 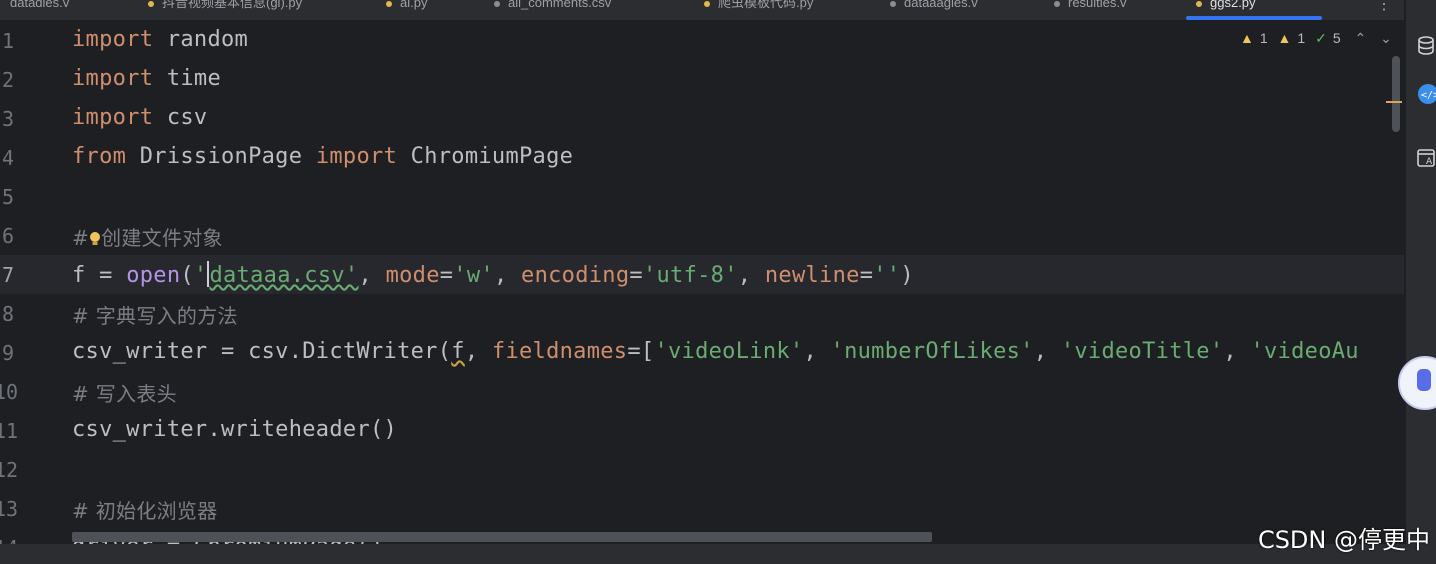 I want to click on window-preview-icon: A, so click(x=1426, y=158).